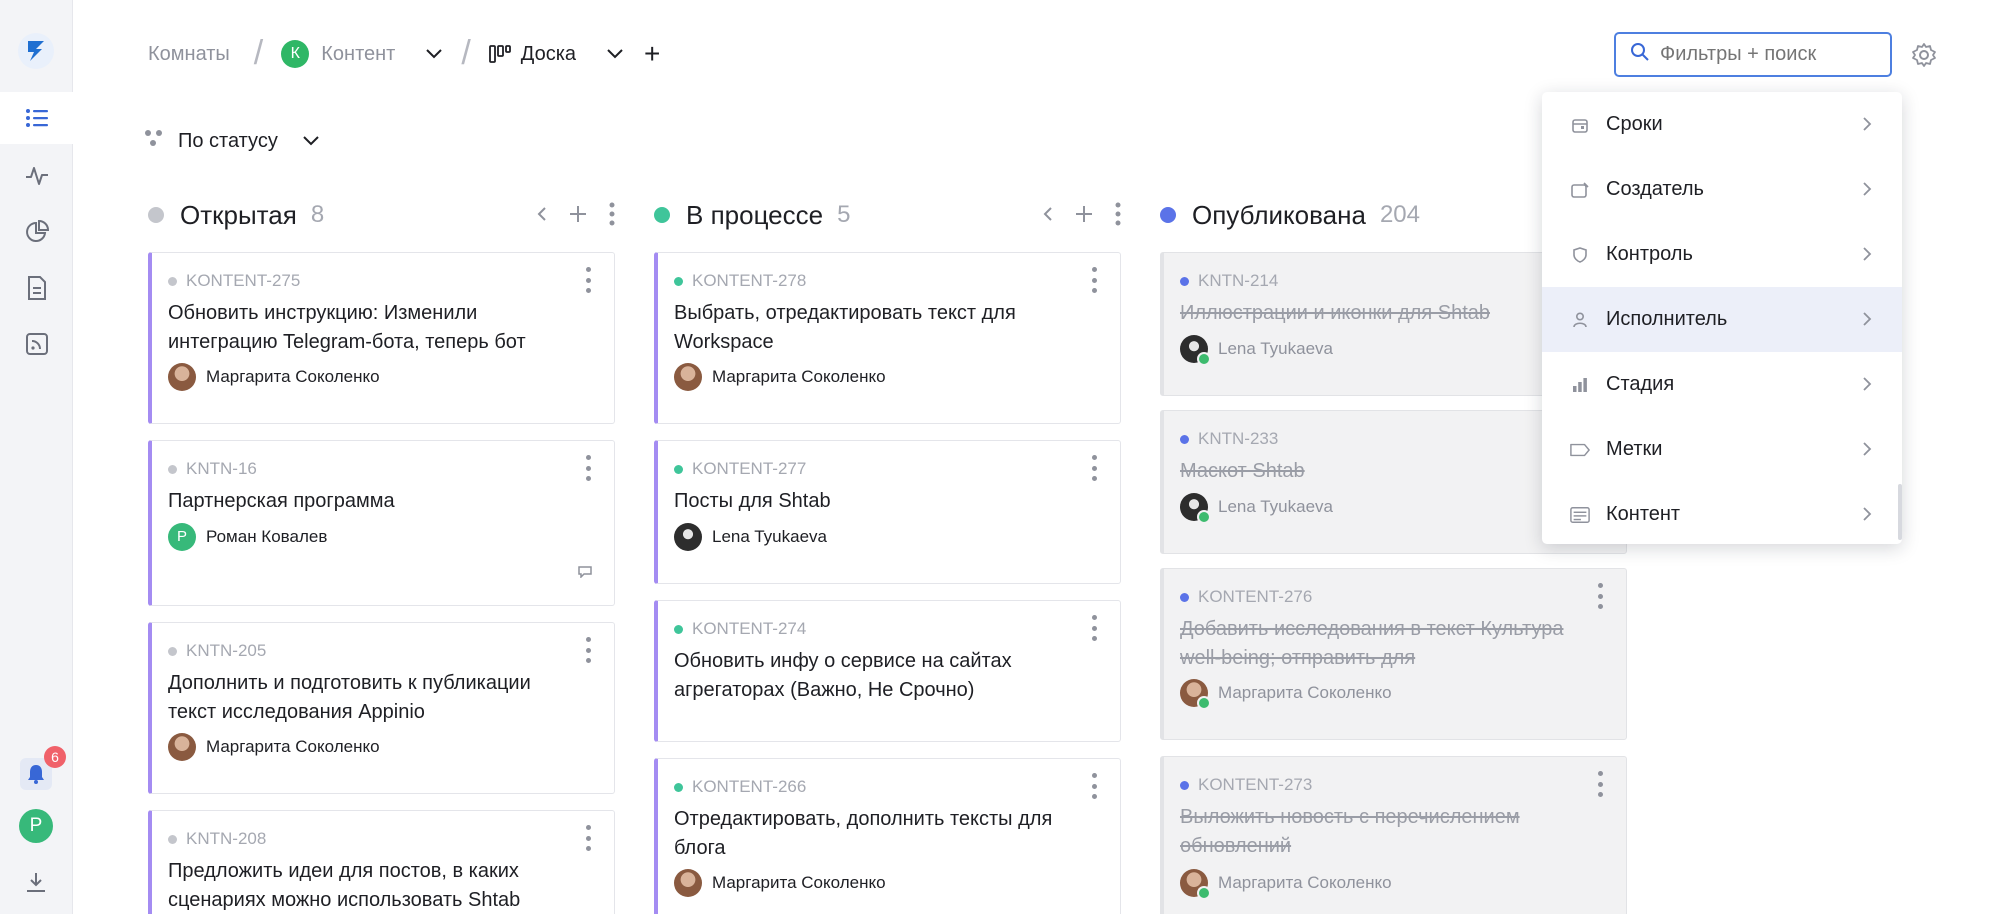  What do you see at coordinates (1335, 313) in the screenshot?
I see `task-title: Иллюстрации и иконки для Shtab` at bounding box center [1335, 313].